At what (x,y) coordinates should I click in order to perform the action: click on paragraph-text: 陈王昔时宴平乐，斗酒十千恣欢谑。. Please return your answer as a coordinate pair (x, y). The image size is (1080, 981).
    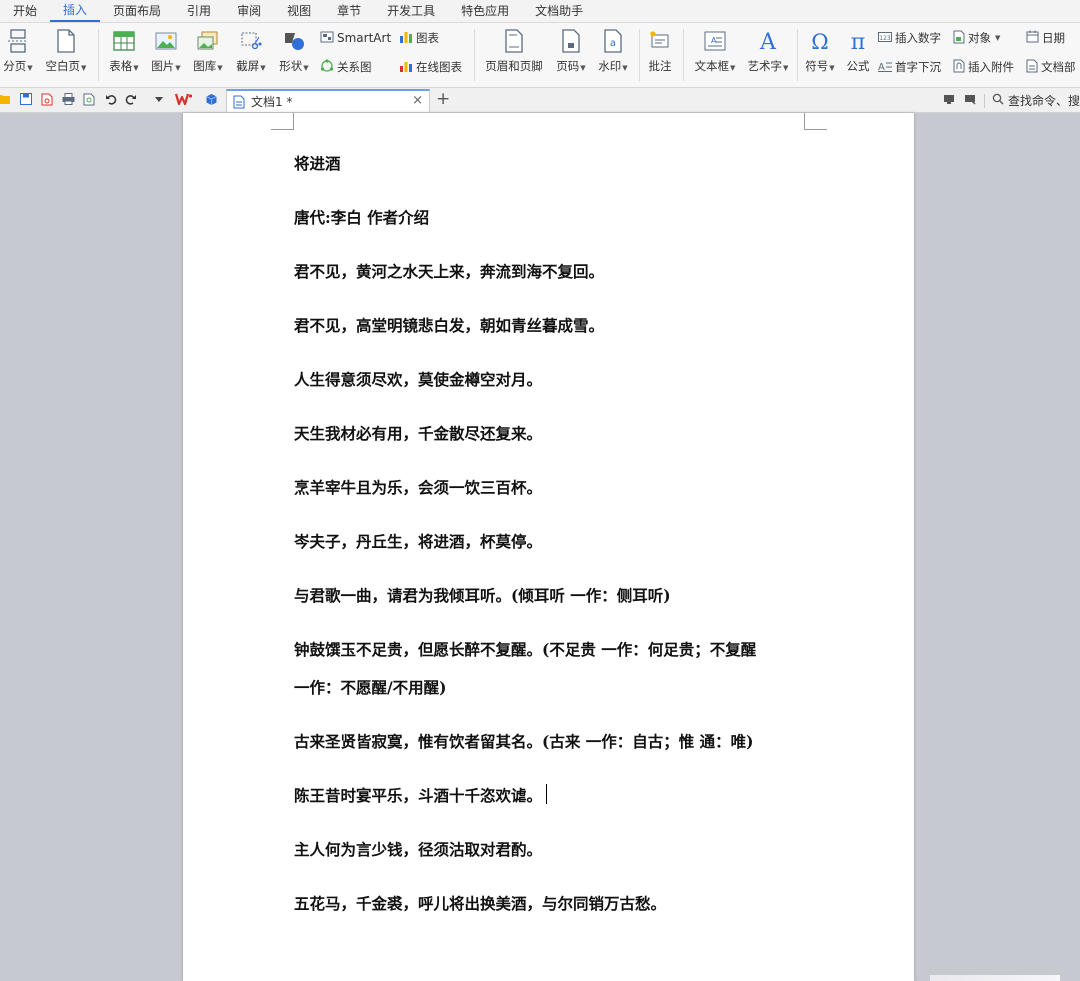
    Looking at the image, I should click on (418, 795).